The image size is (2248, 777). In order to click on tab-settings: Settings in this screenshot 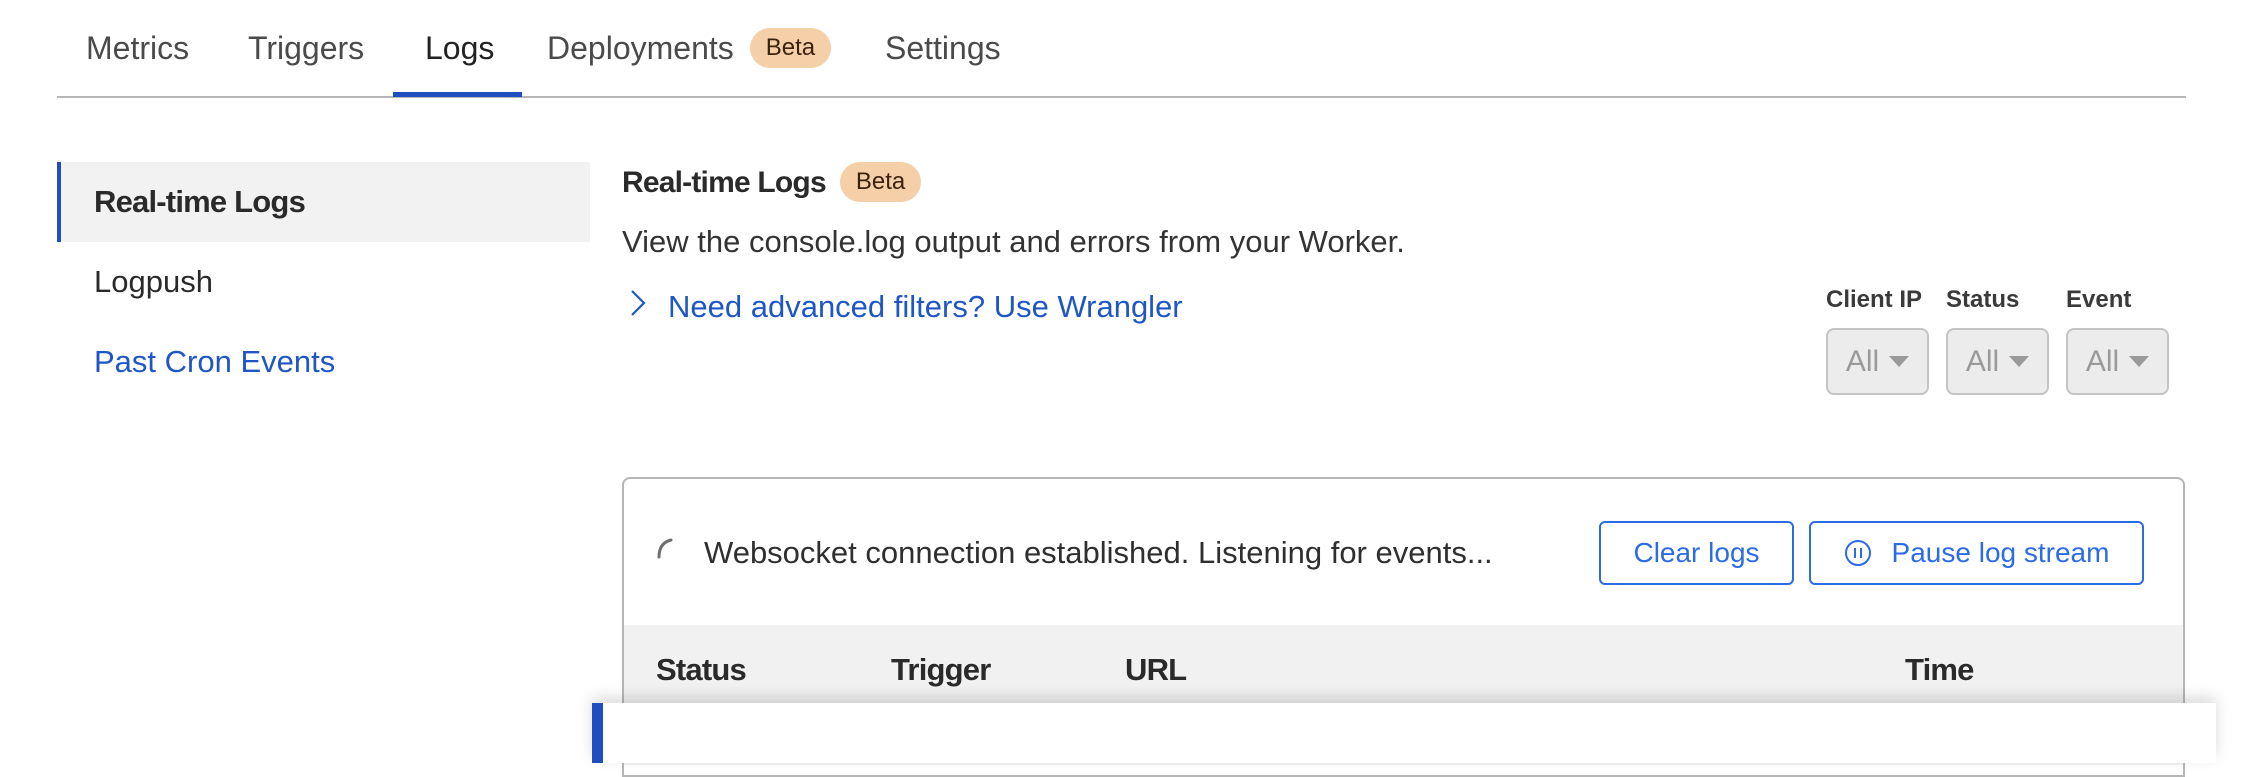, I will do `click(943, 48)`.